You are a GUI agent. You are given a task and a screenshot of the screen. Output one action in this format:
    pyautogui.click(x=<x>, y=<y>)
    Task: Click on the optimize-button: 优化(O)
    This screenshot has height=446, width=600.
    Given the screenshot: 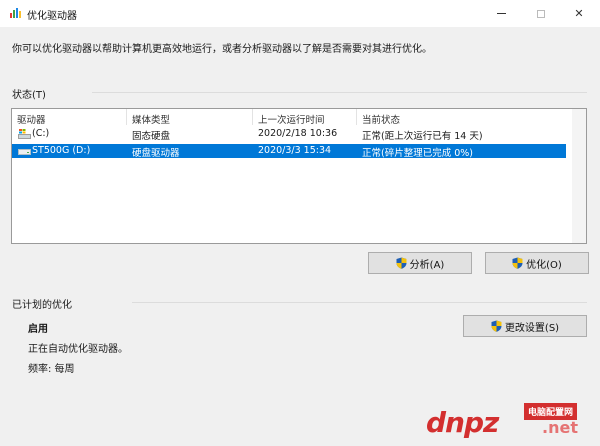 What is the action you would take?
    pyautogui.click(x=537, y=263)
    